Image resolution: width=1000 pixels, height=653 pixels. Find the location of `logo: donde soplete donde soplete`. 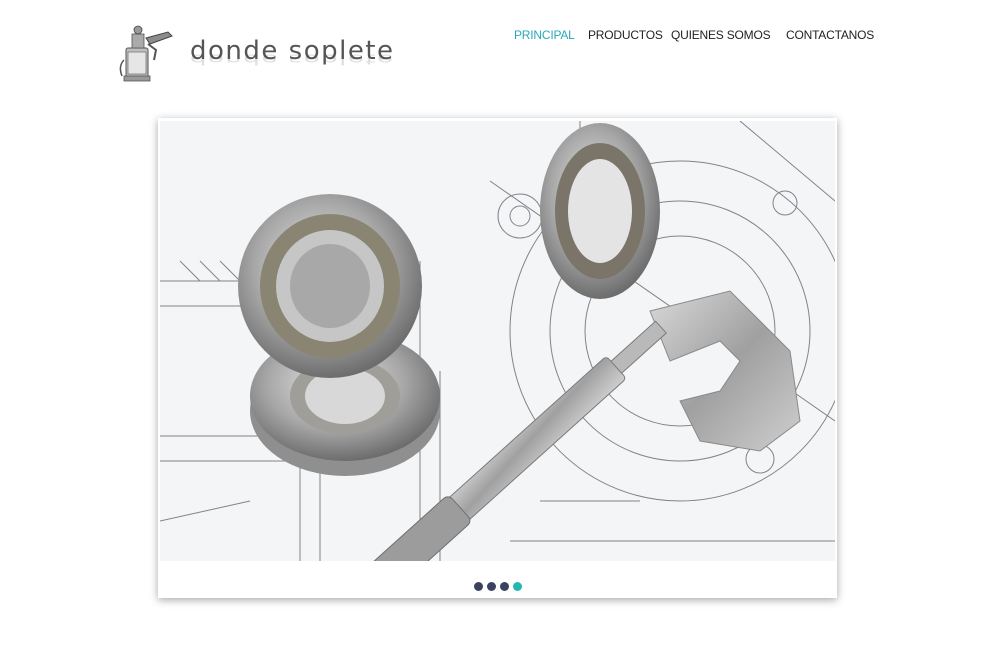

logo: donde soplete donde soplete is located at coordinates (293, 53).